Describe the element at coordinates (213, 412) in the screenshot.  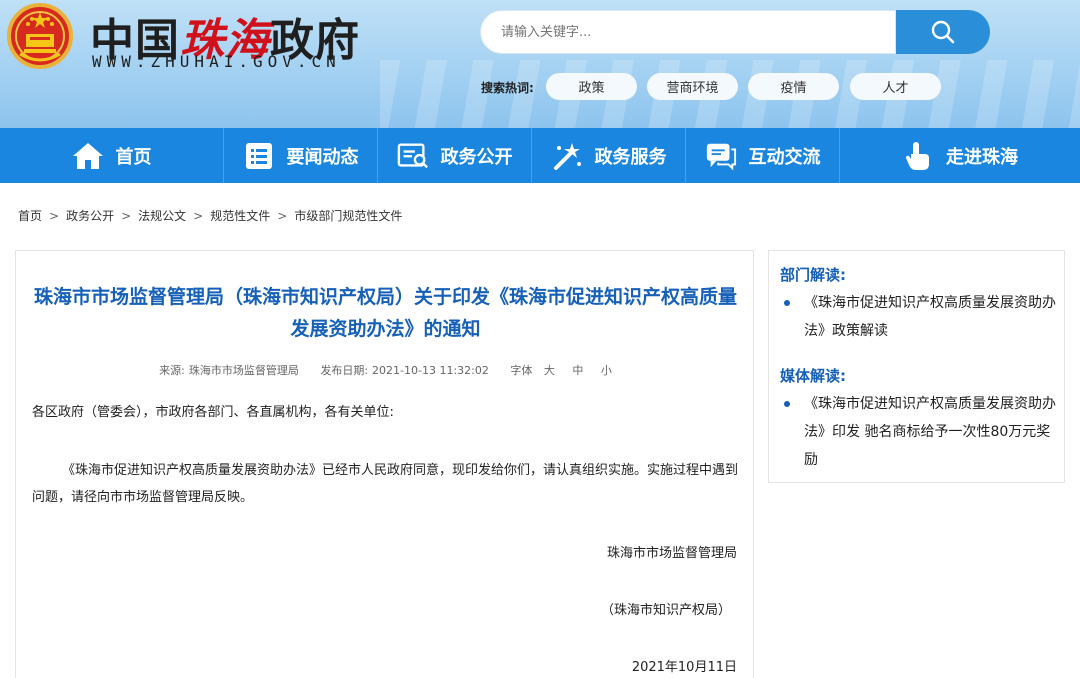
I see `article-salutation: 各区政府（管委会），市政府各部门、各直属机构，各有关单位:` at that location.